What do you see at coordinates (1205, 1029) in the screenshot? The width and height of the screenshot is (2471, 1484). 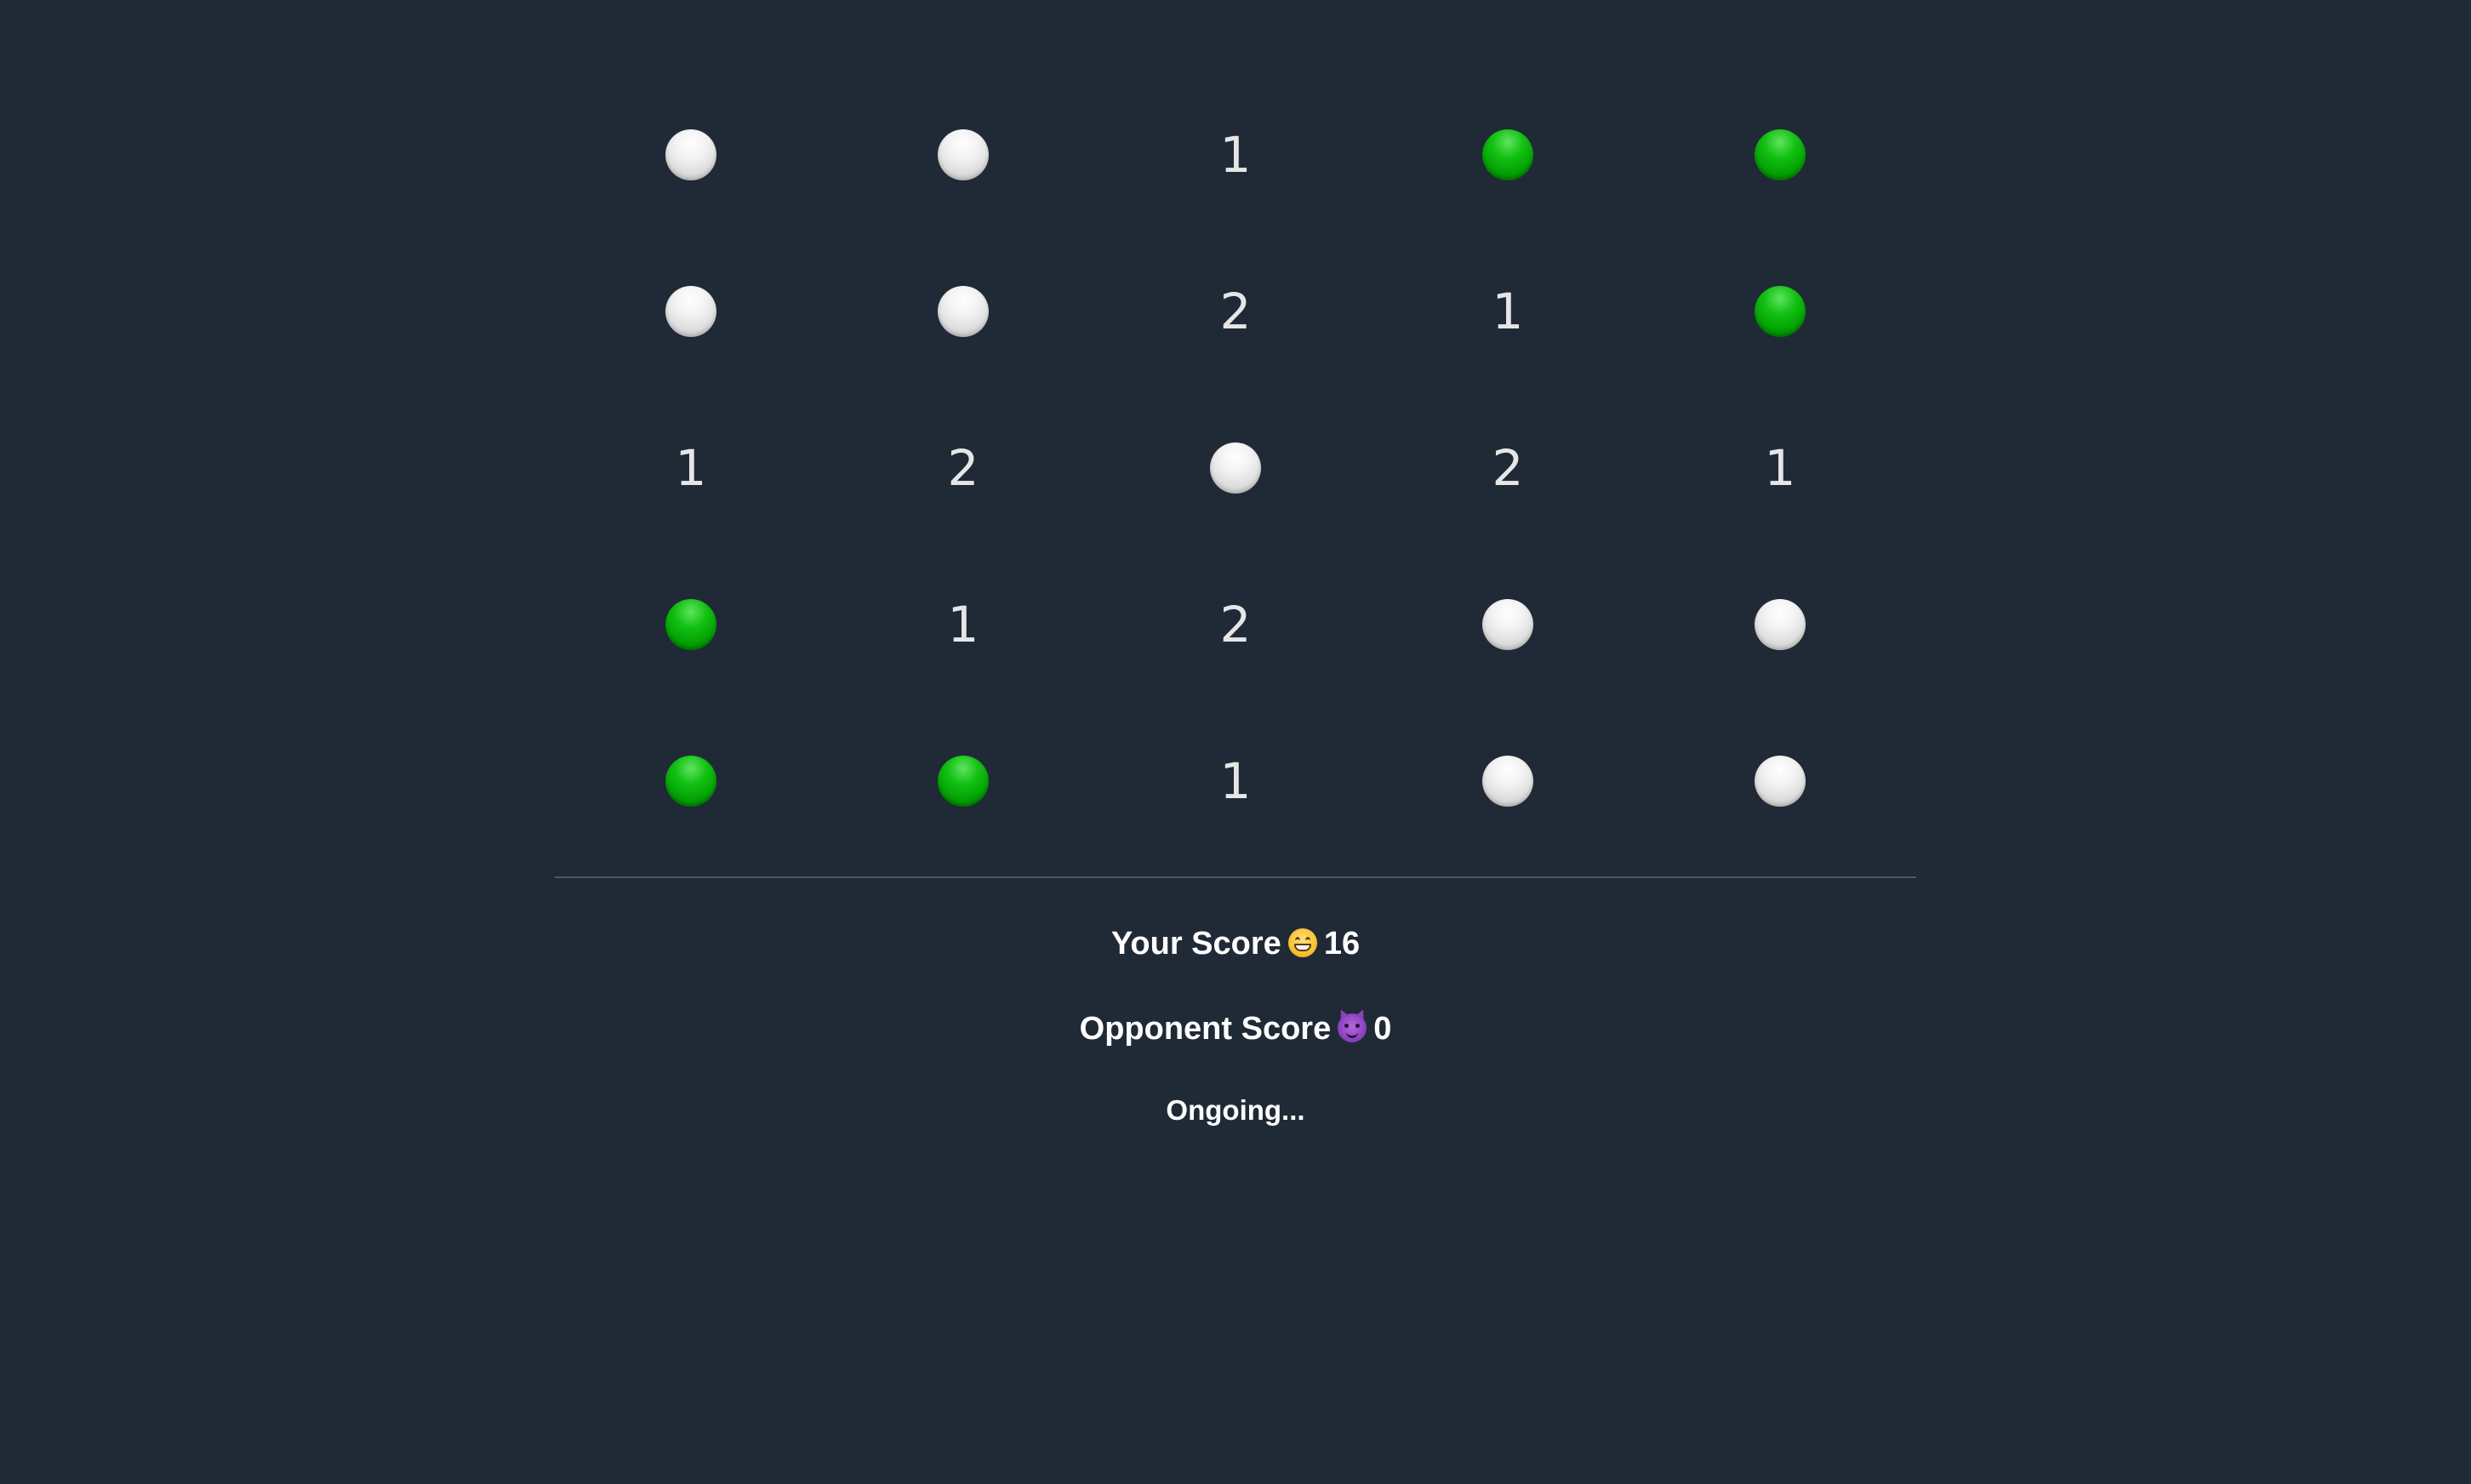 I see `opponent-score-label: Opponent Score` at bounding box center [1205, 1029].